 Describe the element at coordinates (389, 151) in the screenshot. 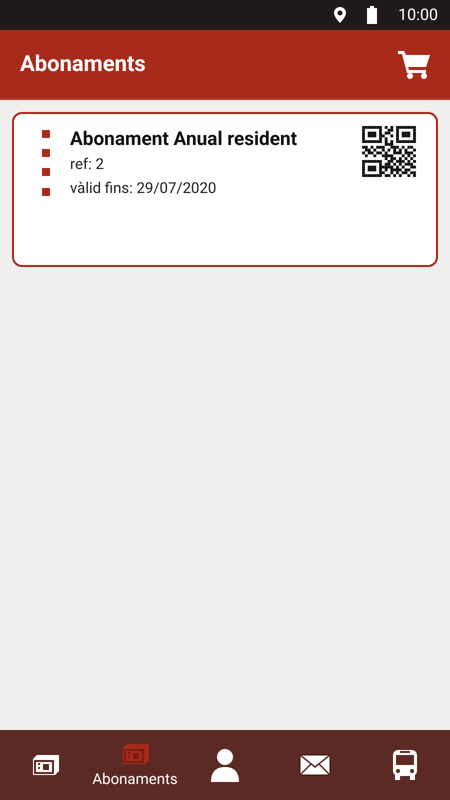

I see `qr-code-icon` at that location.